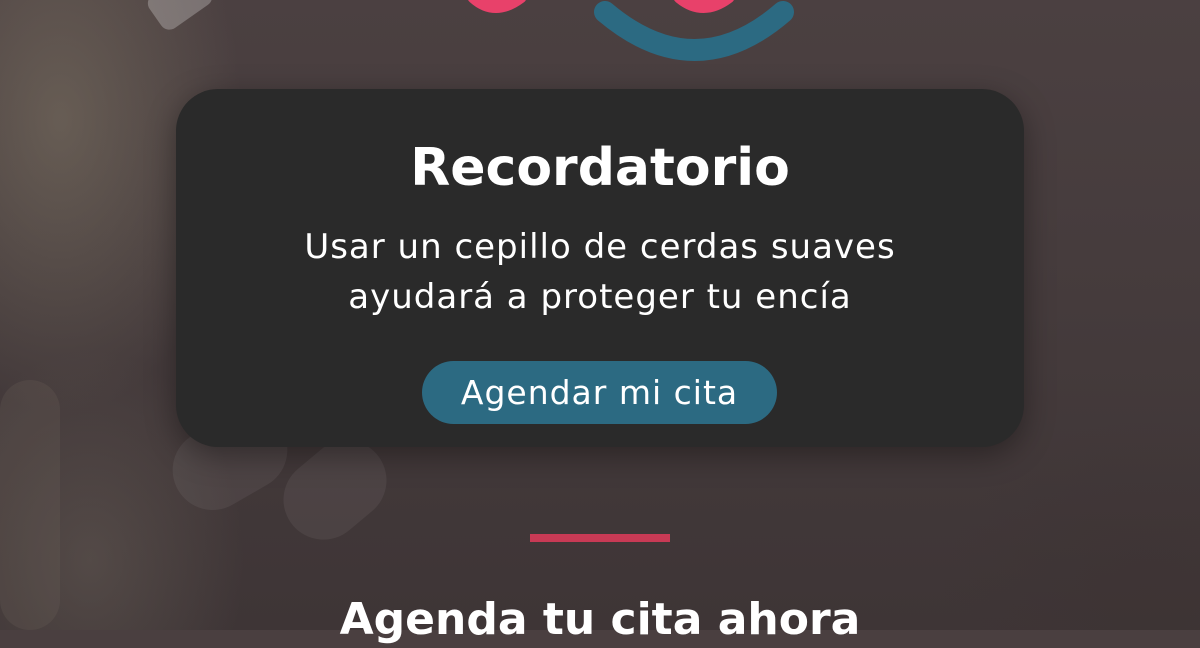  What do you see at coordinates (600, 619) in the screenshot?
I see `bottom-heading: Agenda tu cita ahora` at bounding box center [600, 619].